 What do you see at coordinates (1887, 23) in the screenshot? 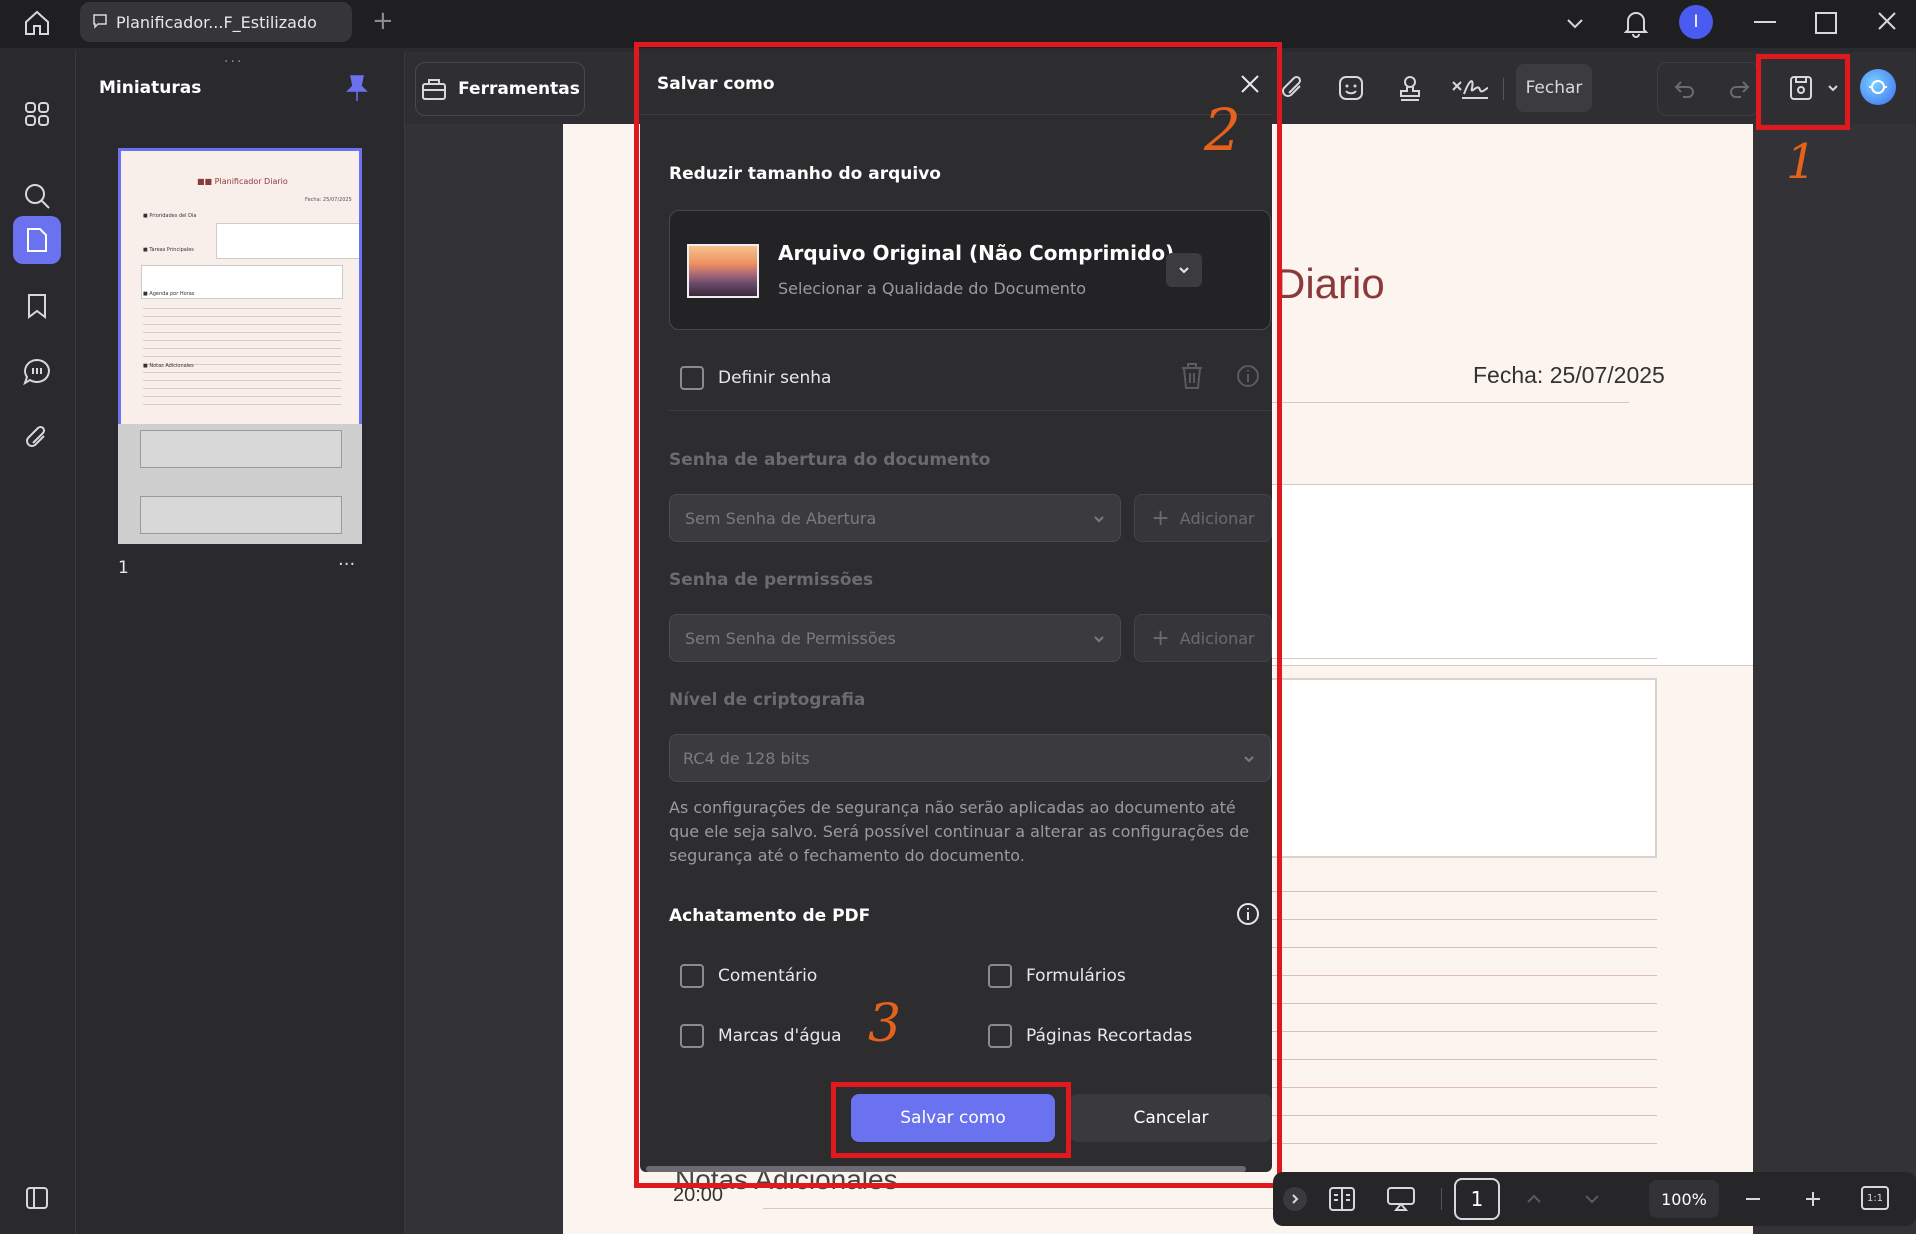
I see `close-window-icon` at bounding box center [1887, 23].